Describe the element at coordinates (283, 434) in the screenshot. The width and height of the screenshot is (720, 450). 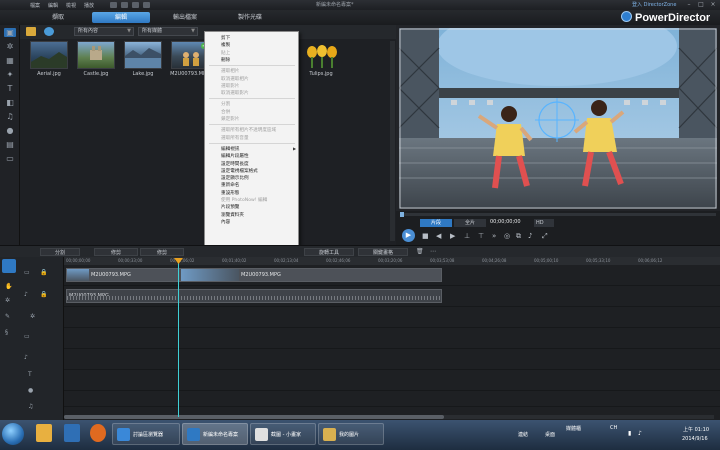
I see `taskbar-item: 截圖 - 小畫家` at that location.